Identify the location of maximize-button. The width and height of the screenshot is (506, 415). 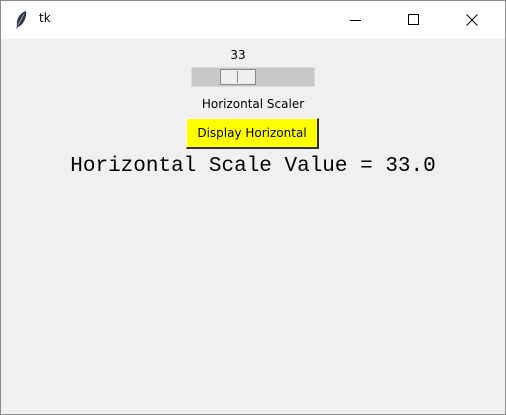
(414, 20).